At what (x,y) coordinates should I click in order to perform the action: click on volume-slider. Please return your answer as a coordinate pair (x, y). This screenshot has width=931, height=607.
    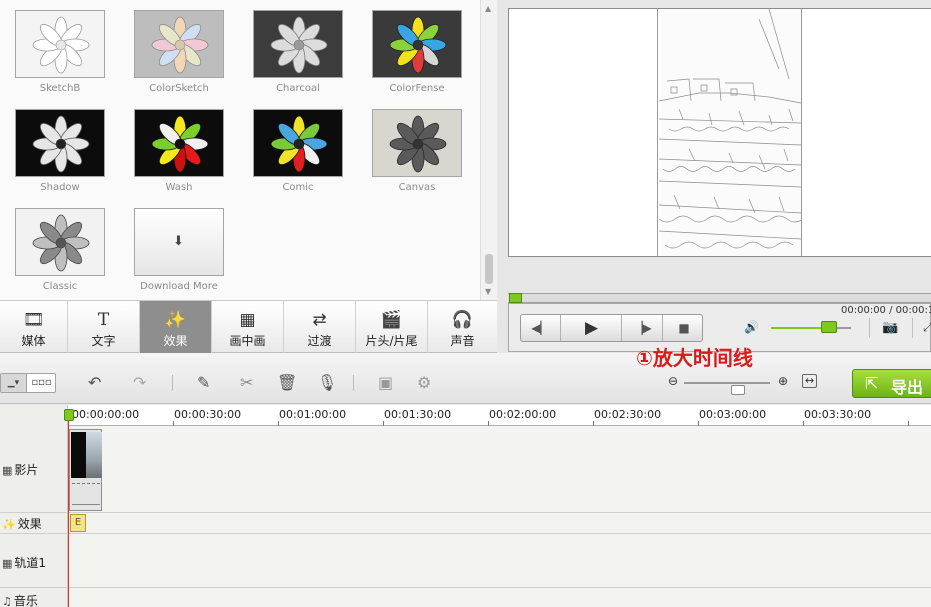
    Looking at the image, I should click on (811, 328).